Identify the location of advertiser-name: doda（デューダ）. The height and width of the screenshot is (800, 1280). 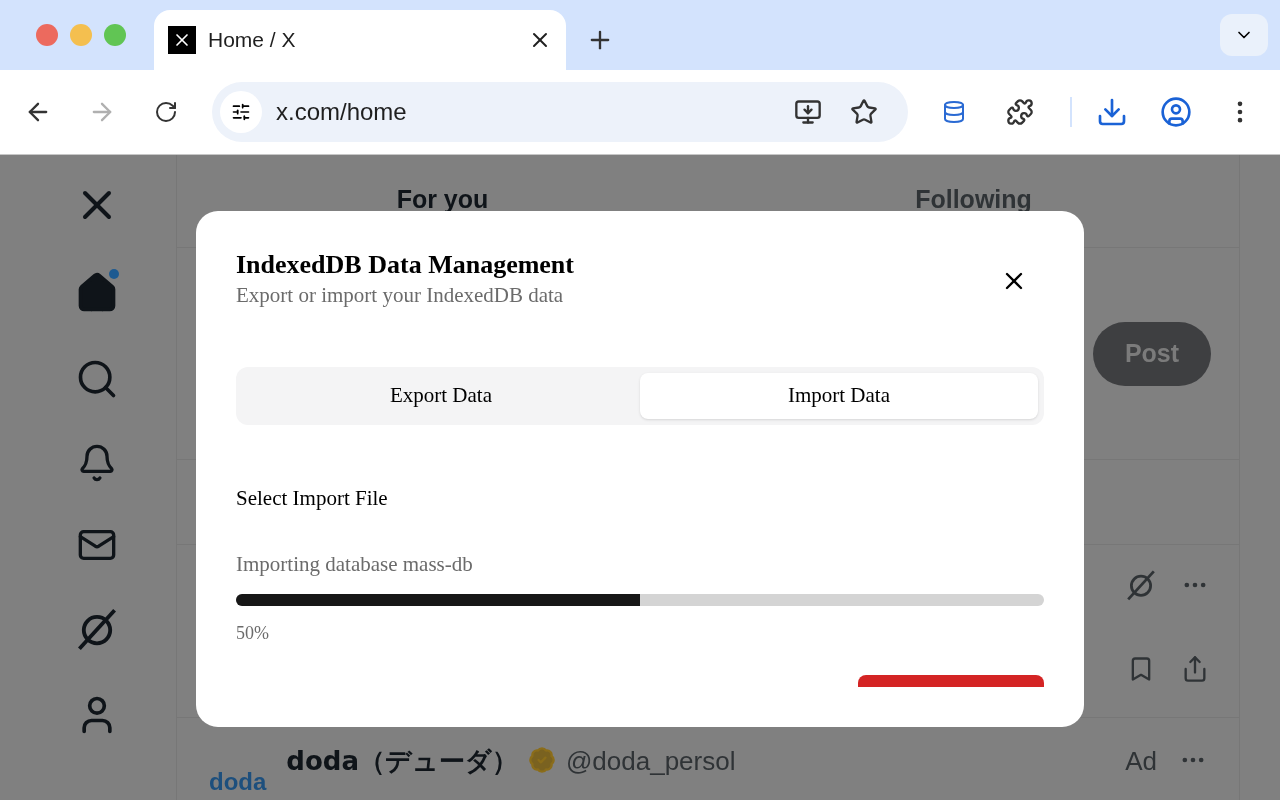
(402, 761).